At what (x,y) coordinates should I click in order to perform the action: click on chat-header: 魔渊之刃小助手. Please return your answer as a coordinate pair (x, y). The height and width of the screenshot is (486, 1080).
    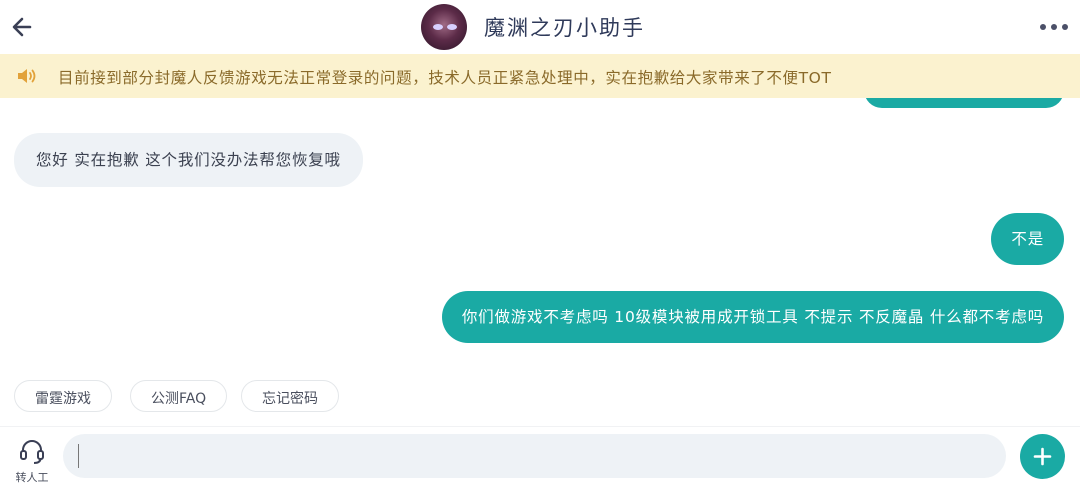
    Looking at the image, I should click on (540, 27).